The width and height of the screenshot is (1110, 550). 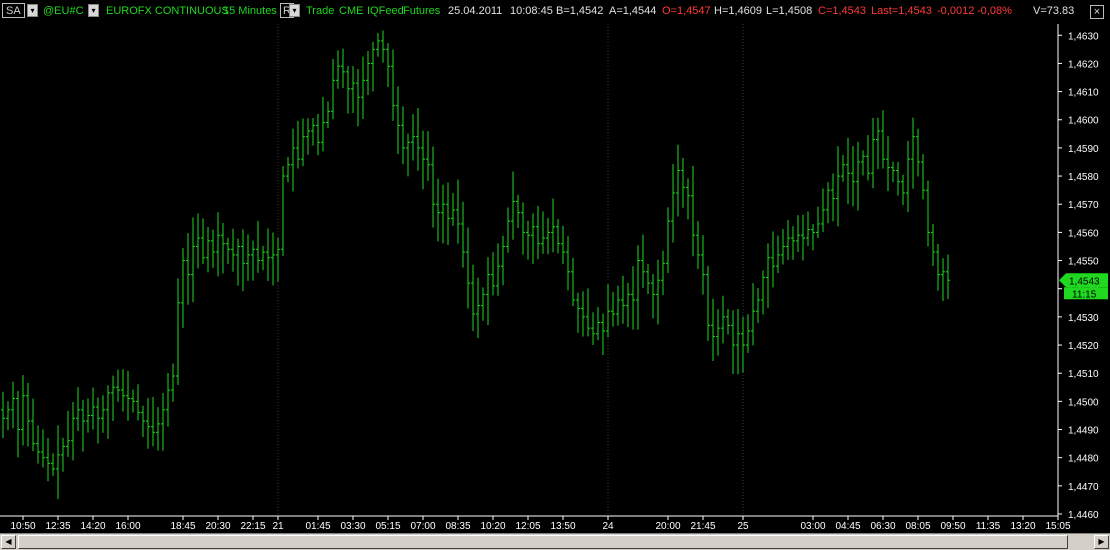 What do you see at coordinates (1083, 233) in the screenshot?
I see `price-tick-label: 1,4560` at bounding box center [1083, 233].